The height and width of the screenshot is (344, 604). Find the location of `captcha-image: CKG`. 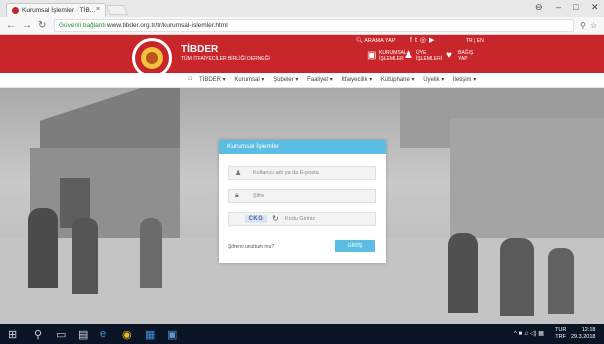

captcha-image: CKG is located at coordinates (256, 219).